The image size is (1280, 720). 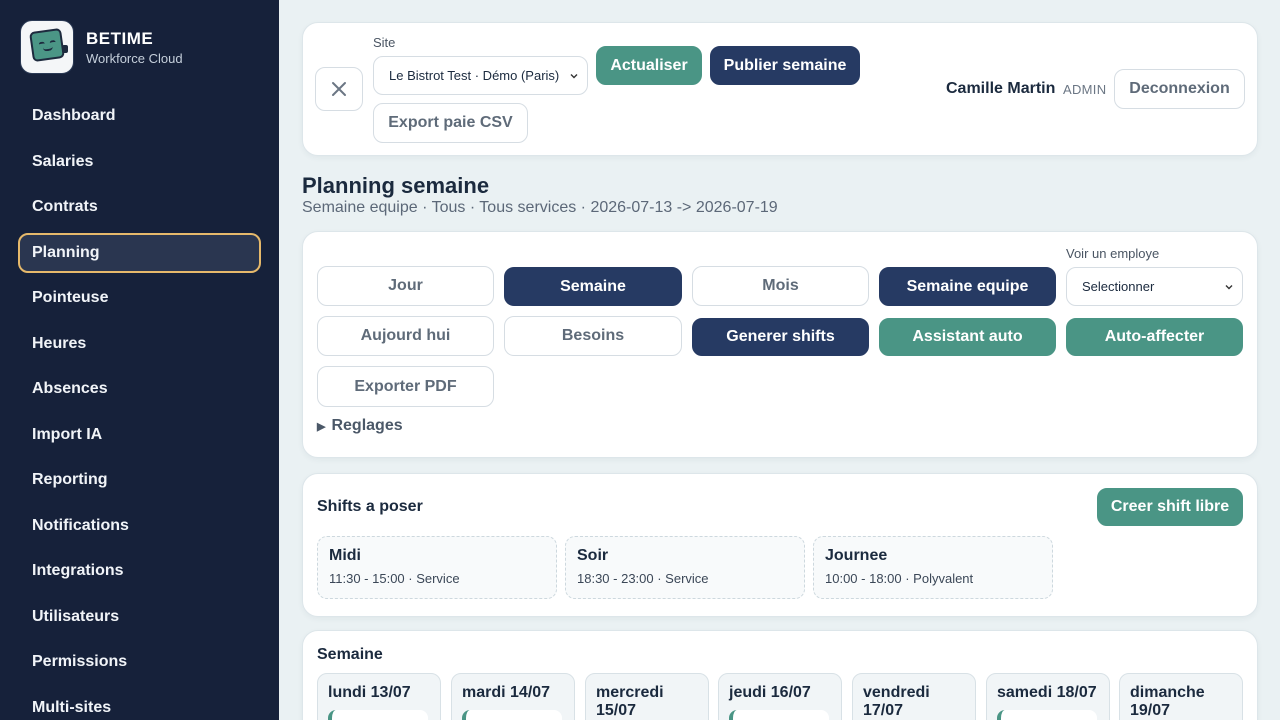 What do you see at coordinates (139, 207) in the screenshot?
I see `sidebar-item-contrats: Contrats` at bounding box center [139, 207].